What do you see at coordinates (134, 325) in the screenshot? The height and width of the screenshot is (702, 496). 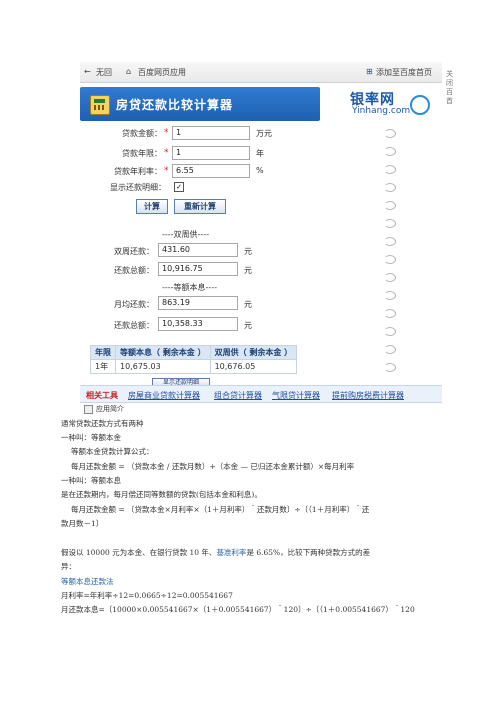 I see `annuity-total-label: 还款总额：` at bounding box center [134, 325].